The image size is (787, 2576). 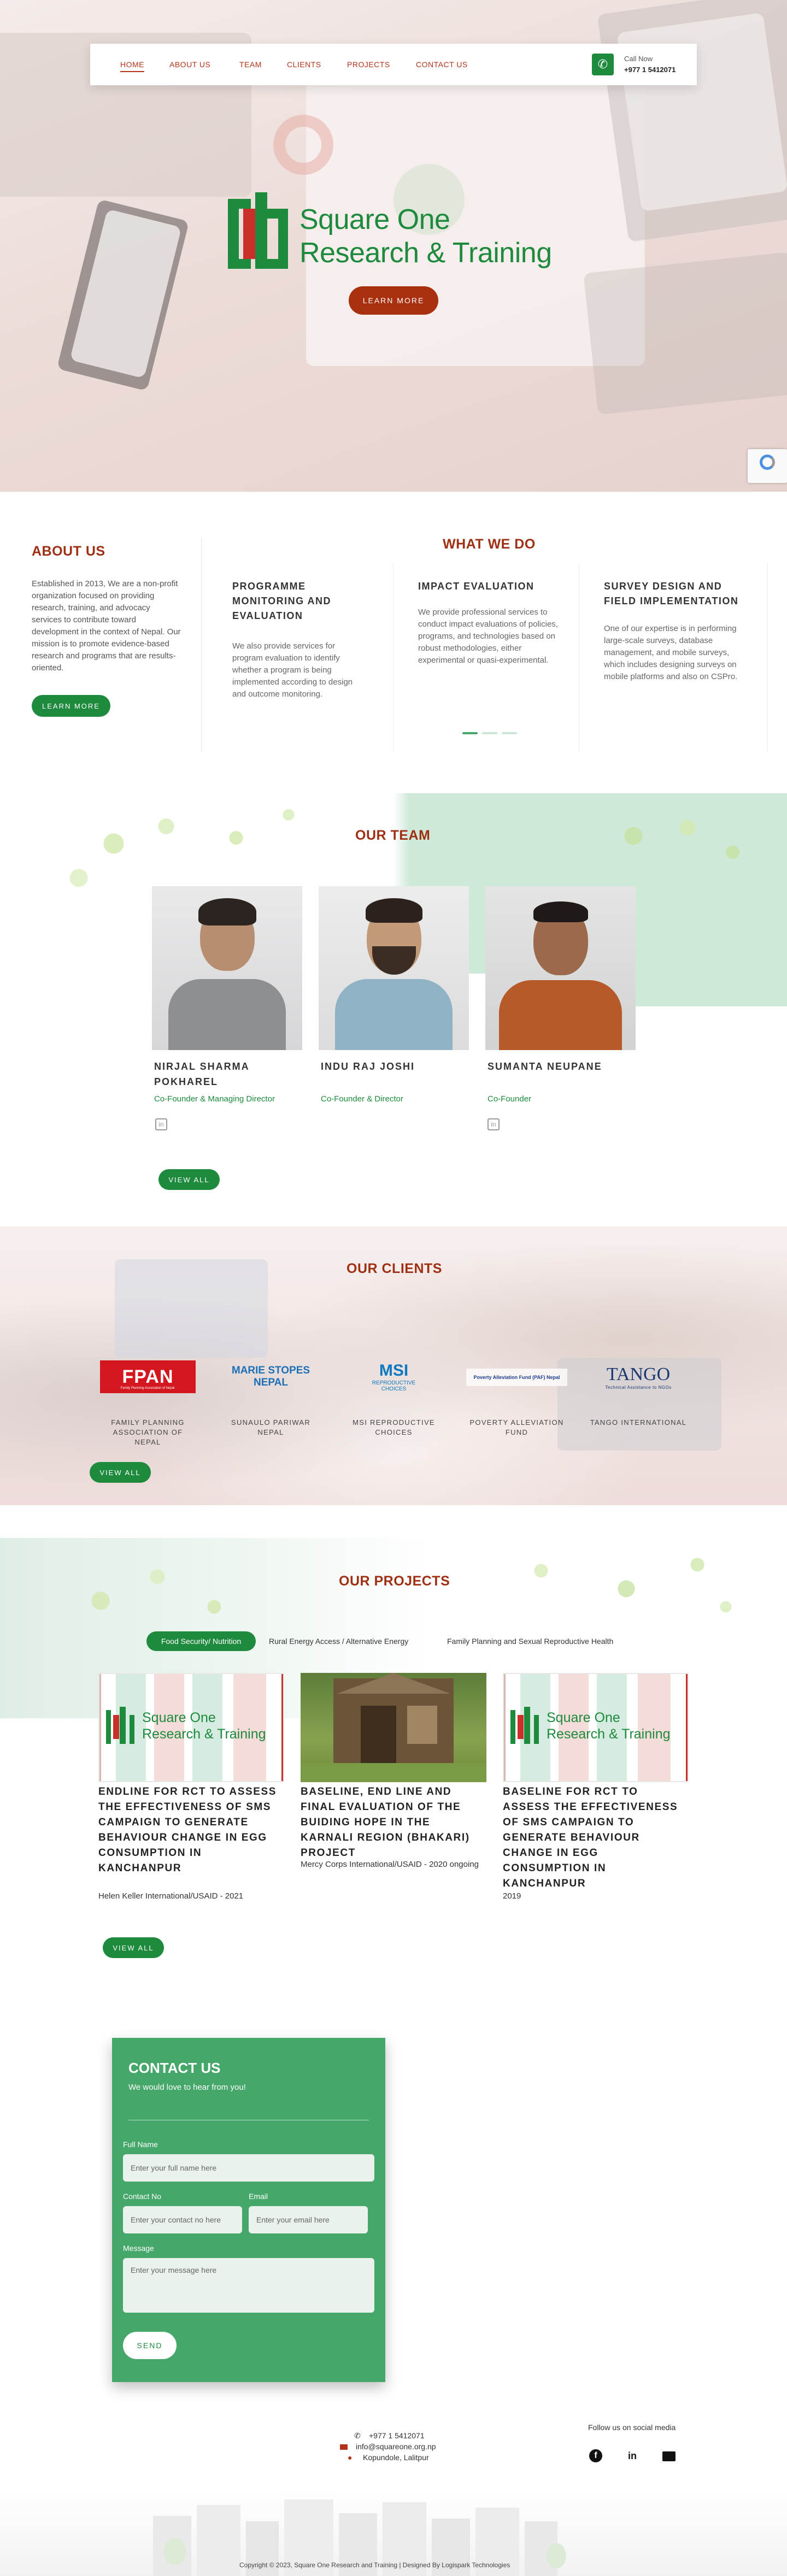 I want to click on client-logo-msi: MSI REPRODUCTIVE CHOICES, so click(x=394, y=1376).